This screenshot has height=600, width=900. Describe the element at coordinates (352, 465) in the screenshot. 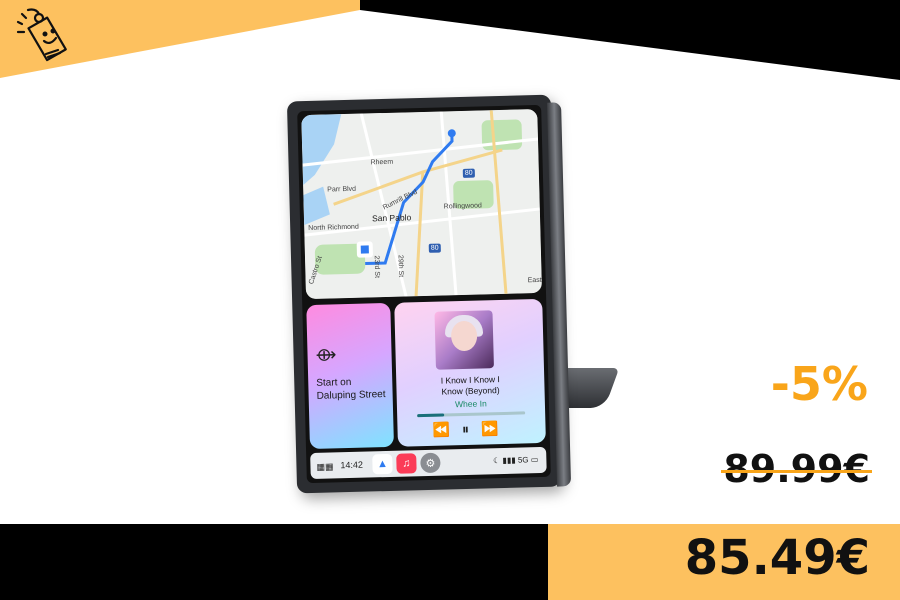

I see `dock-time: 14:42` at that location.